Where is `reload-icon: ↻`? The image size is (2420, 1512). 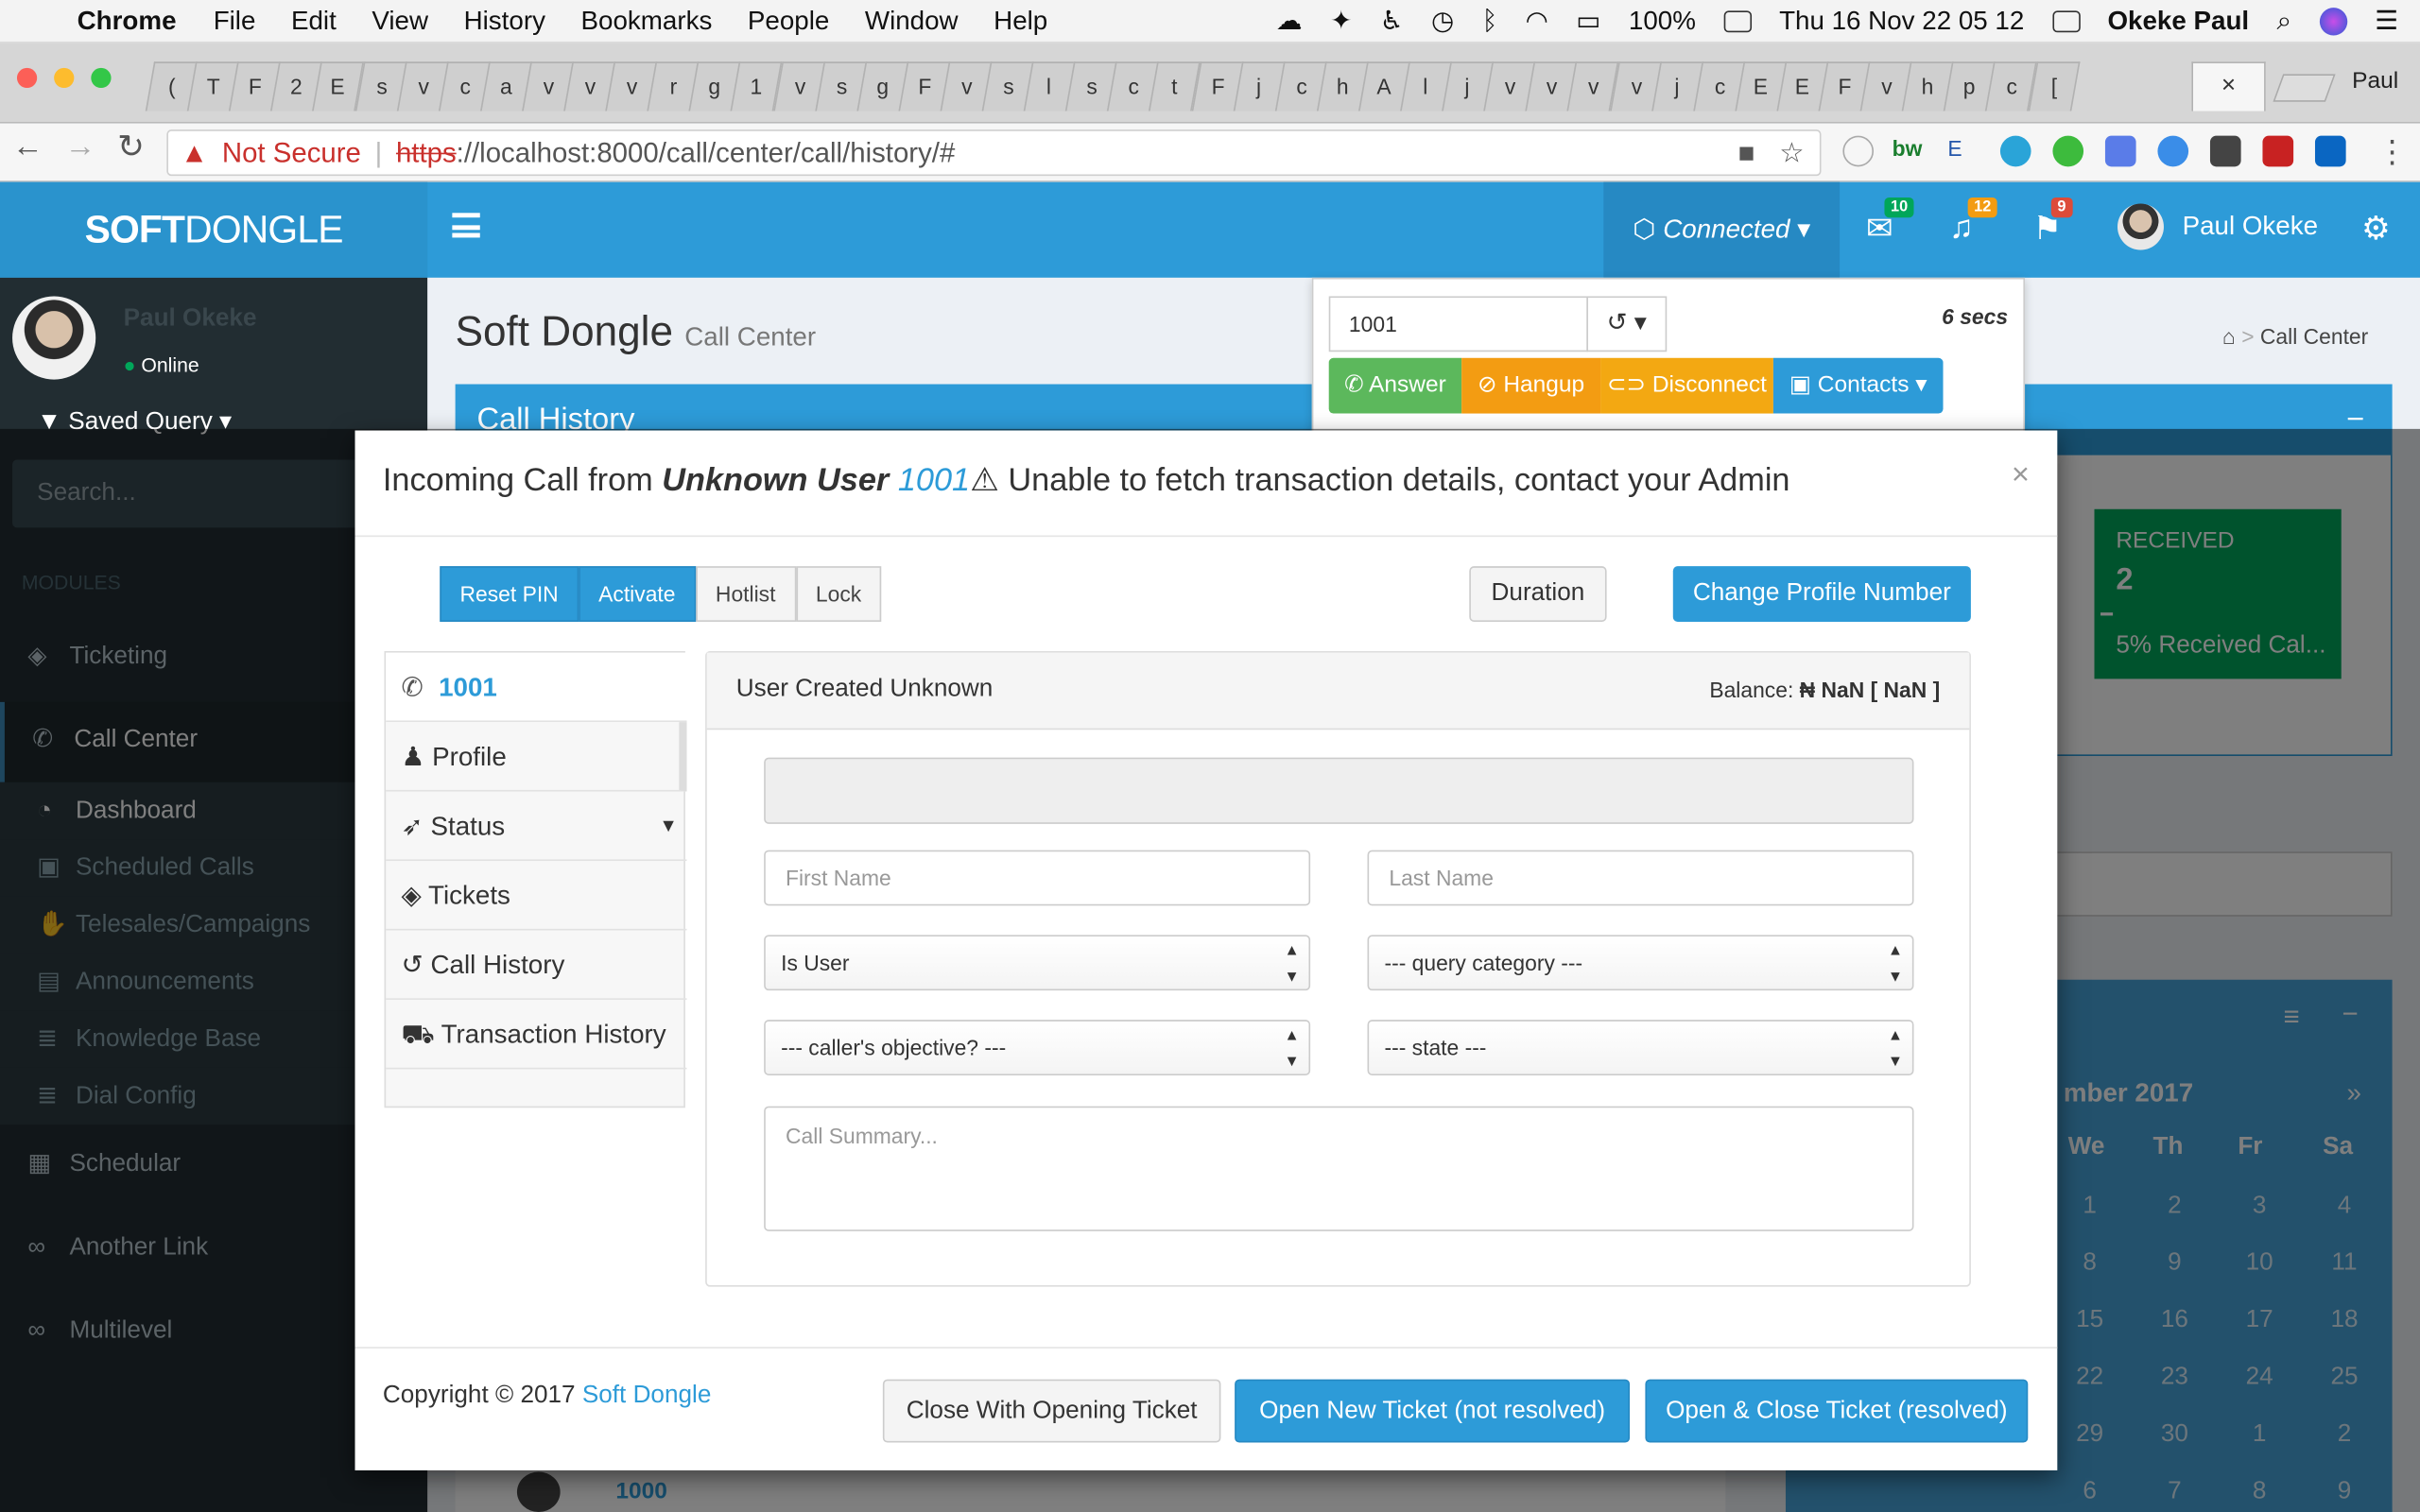 reload-icon: ↻ is located at coordinates (131, 148).